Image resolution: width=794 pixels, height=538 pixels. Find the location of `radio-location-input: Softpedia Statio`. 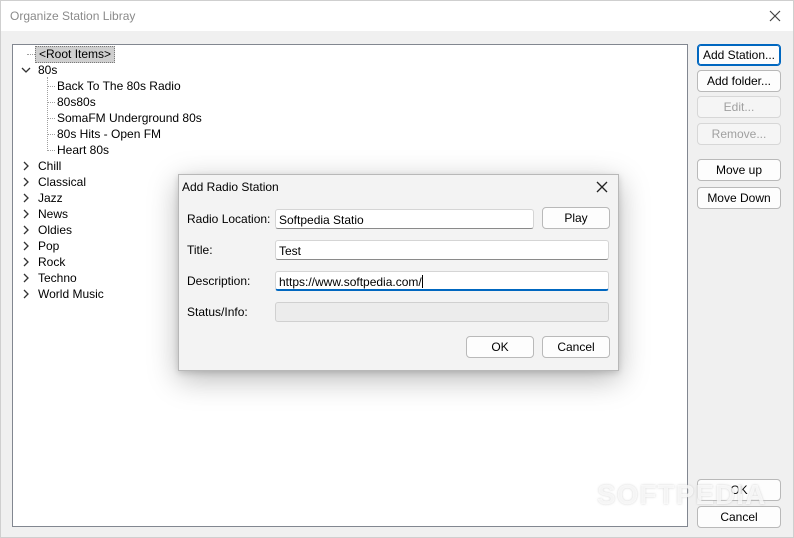

radio-location-input: Softpedia Statio is located at coordinates (404, 219).